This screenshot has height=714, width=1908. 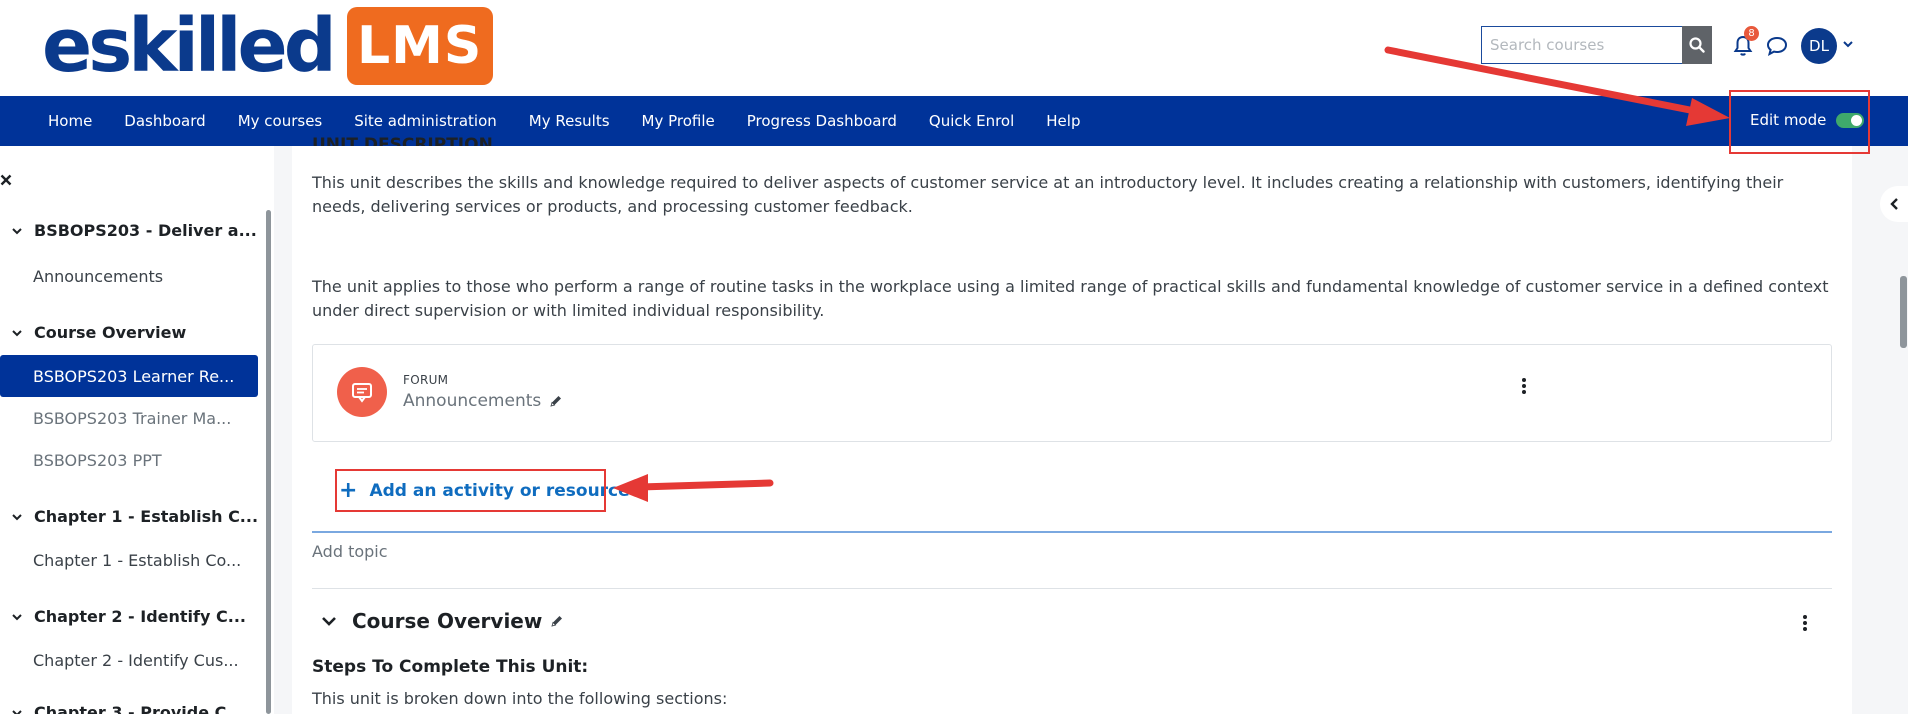 What do you see at coordinates (329, 621) in the screenshot?
I see `collapse-chevron-icon` at bounding box center [329, 621].